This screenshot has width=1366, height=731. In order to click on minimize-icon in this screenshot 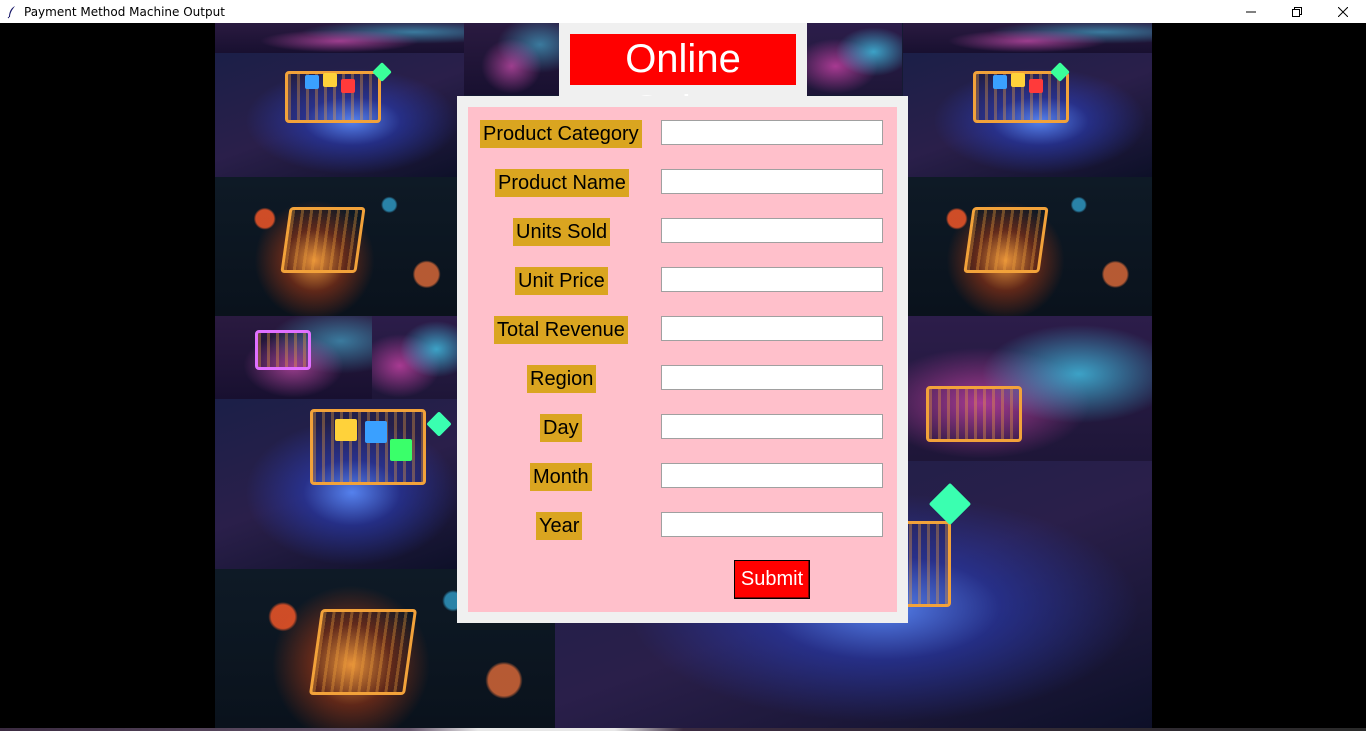, I will do `click(1251, 11)`.